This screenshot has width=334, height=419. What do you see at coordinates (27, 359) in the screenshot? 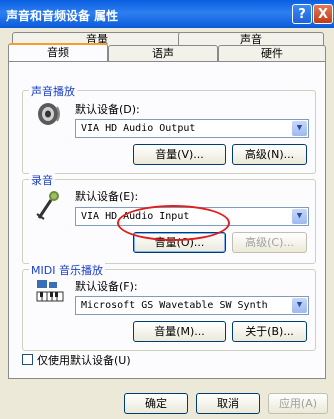
I see `use-default-checkbox` at bounding box center [27, 359].